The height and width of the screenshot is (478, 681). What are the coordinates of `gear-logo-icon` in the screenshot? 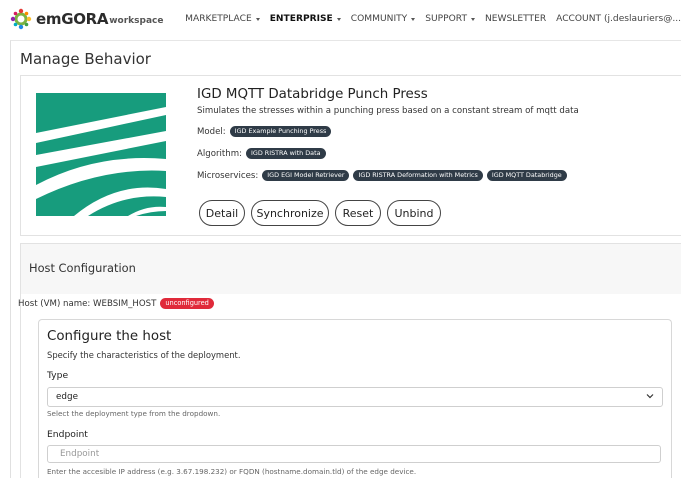 It's located at (21, 19).